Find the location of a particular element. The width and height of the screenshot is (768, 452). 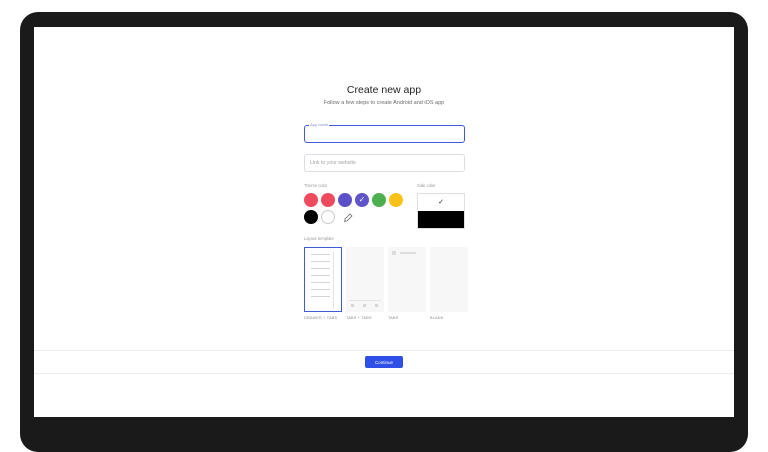

side-color-picker: ✓ is located at coordinates (441, 211).